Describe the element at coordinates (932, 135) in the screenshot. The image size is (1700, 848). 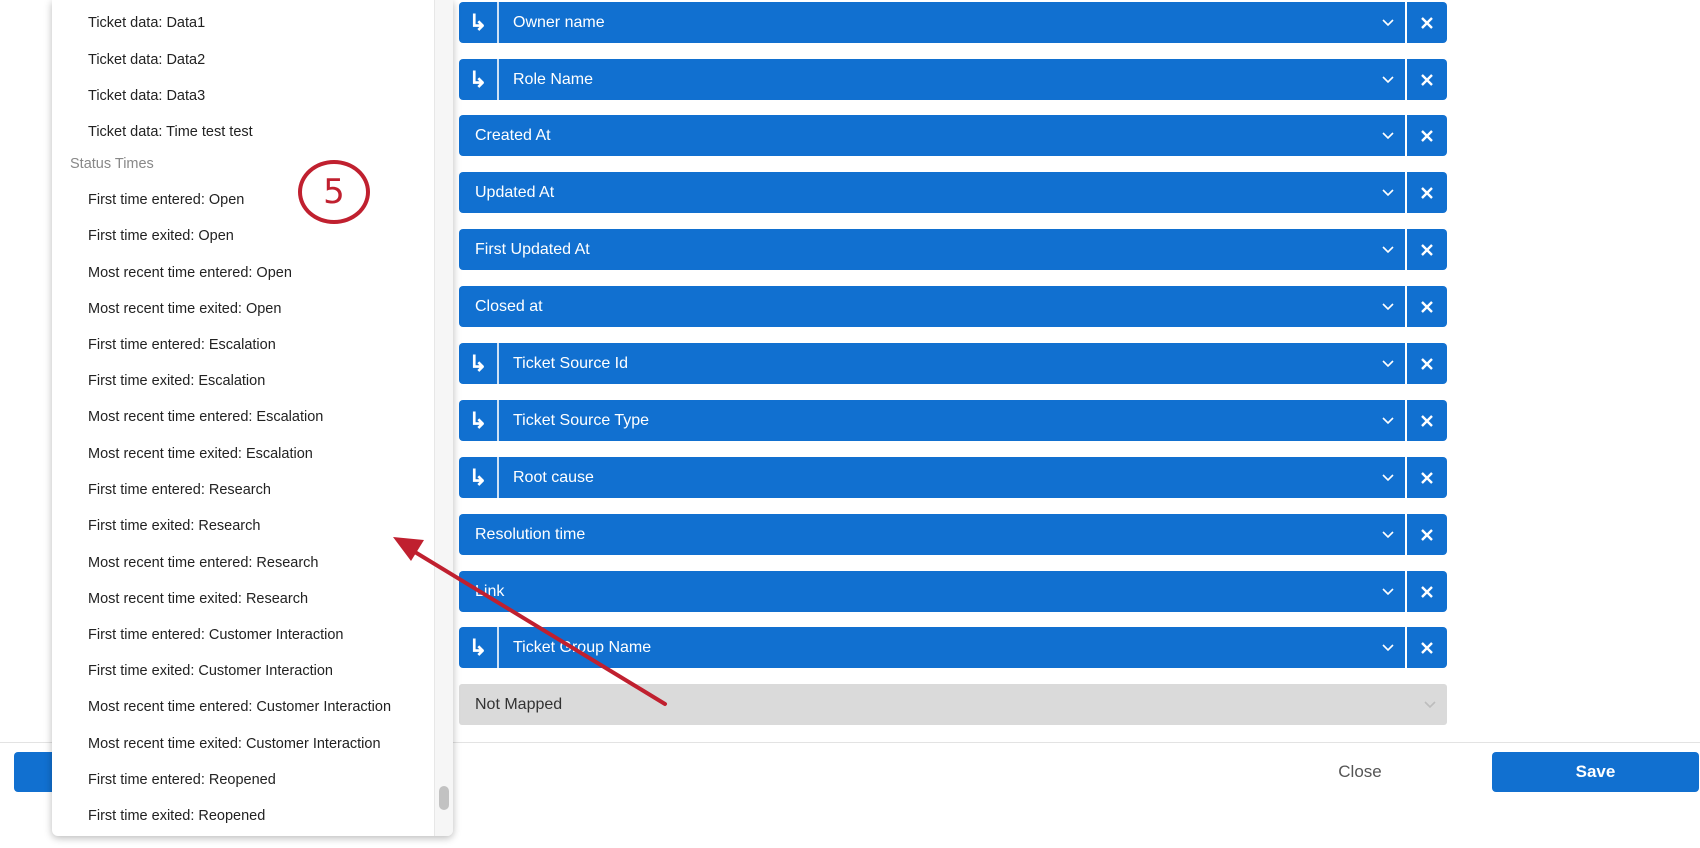
I see `mapping-select: Created At` at that location.